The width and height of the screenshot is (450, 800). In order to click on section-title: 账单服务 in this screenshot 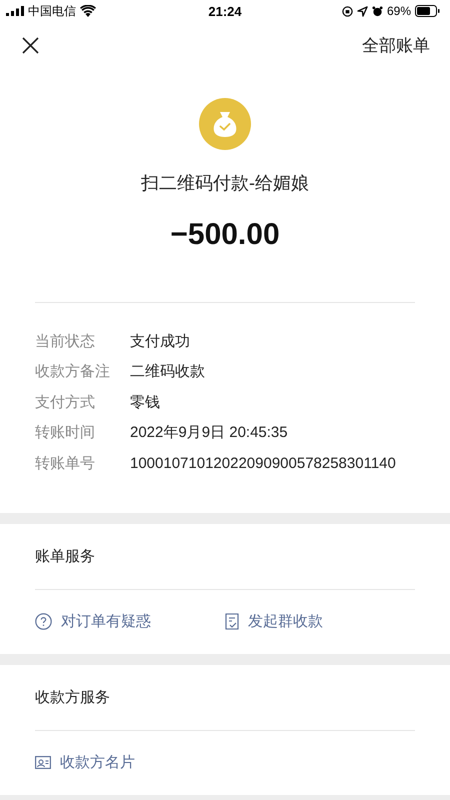, I will do `click(65, 556)`.